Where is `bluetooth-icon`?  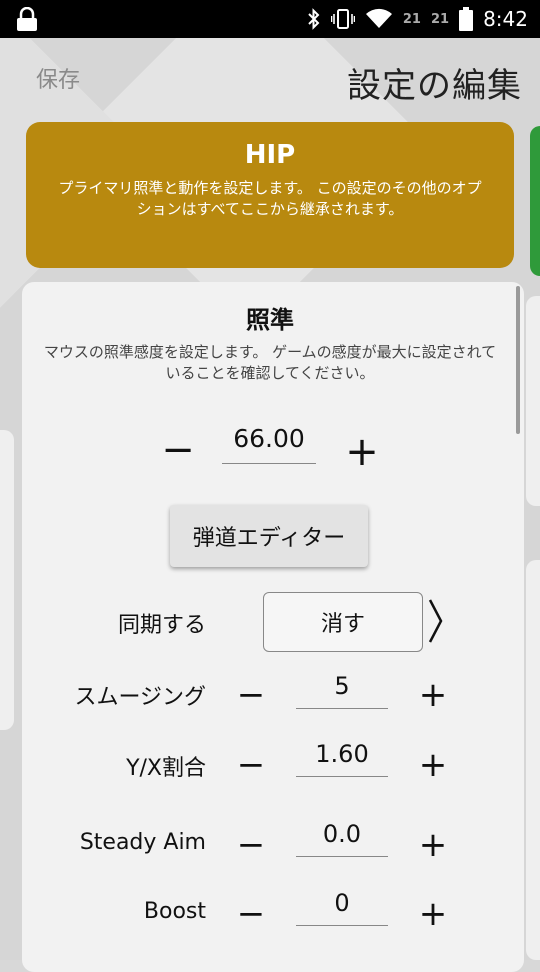 bluetooth-icon is located at coordinates (314, 19).